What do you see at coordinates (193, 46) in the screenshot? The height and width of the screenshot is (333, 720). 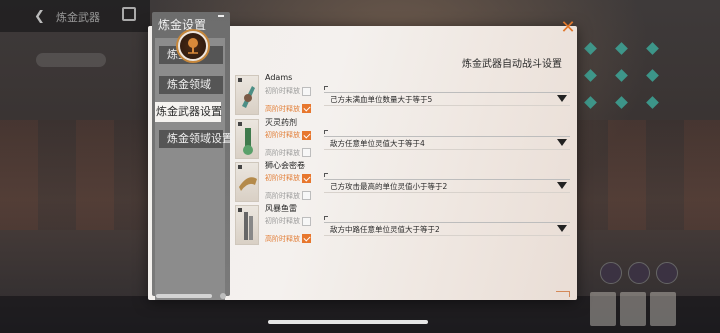 I see `alchemy-tree-emblem-icon` at bounding box center [193, 46].